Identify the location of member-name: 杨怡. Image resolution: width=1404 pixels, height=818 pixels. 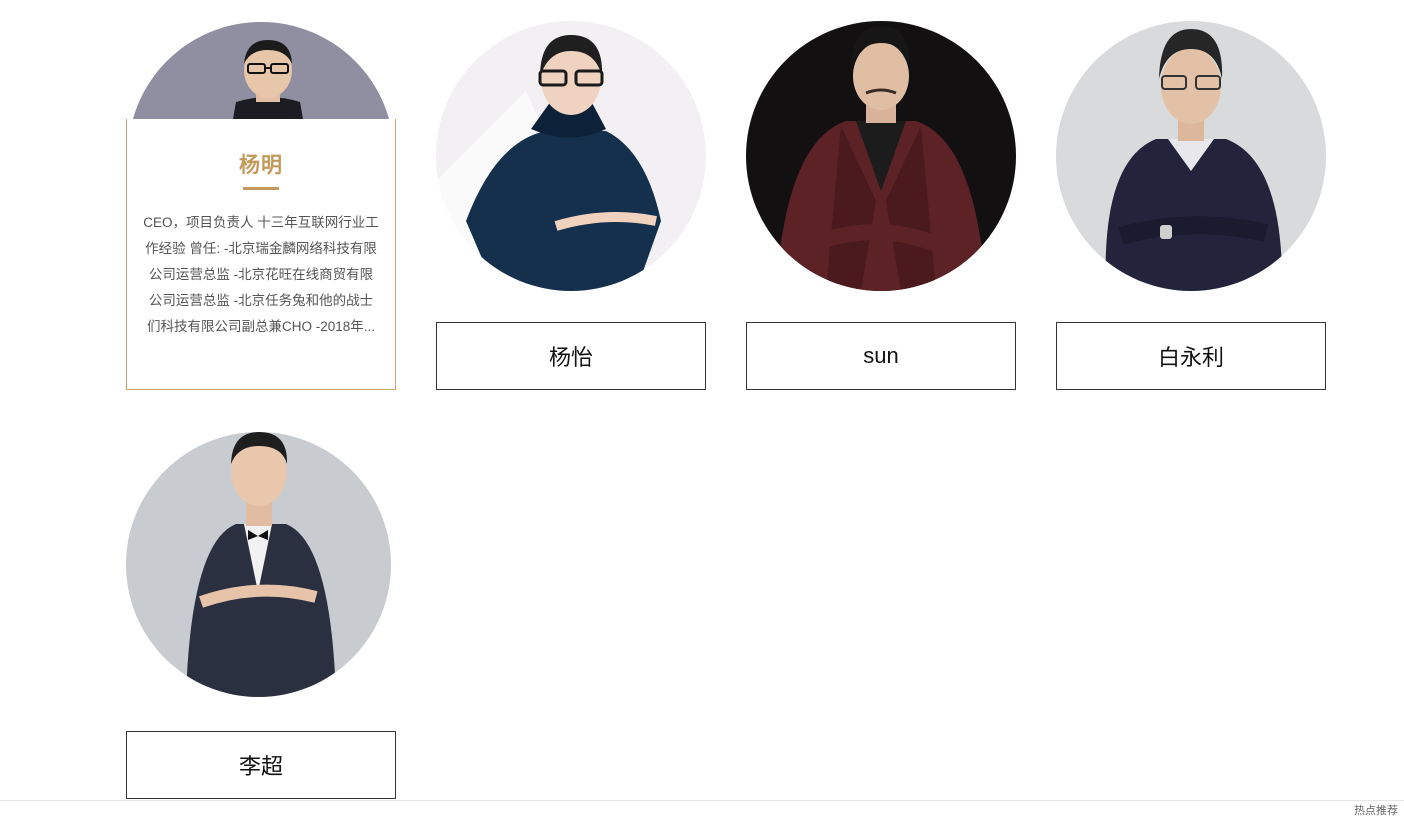
(570, 357).